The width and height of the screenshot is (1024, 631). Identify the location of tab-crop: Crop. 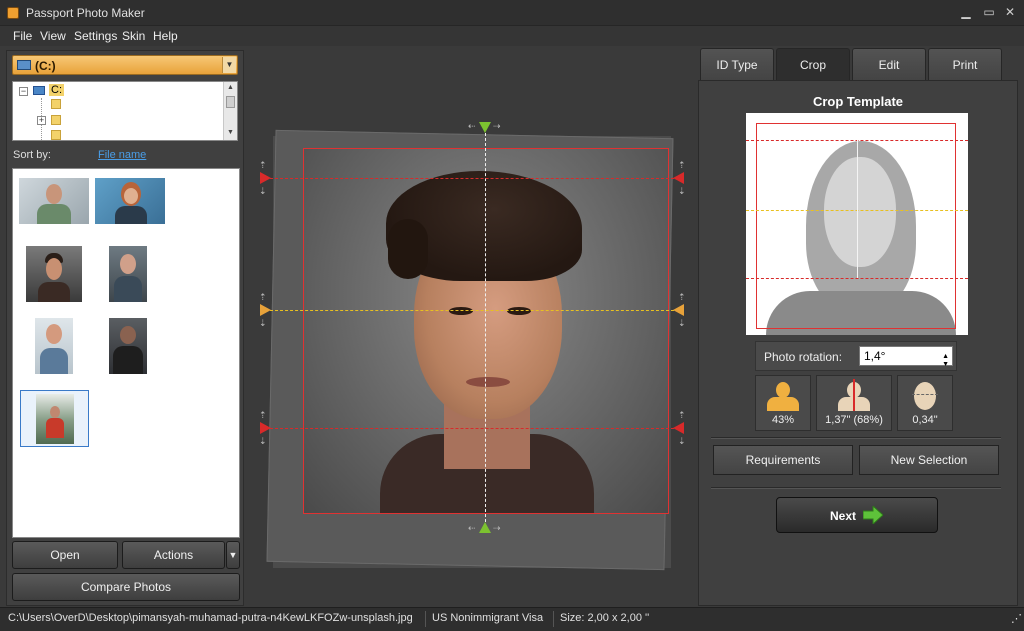
(813, 65).